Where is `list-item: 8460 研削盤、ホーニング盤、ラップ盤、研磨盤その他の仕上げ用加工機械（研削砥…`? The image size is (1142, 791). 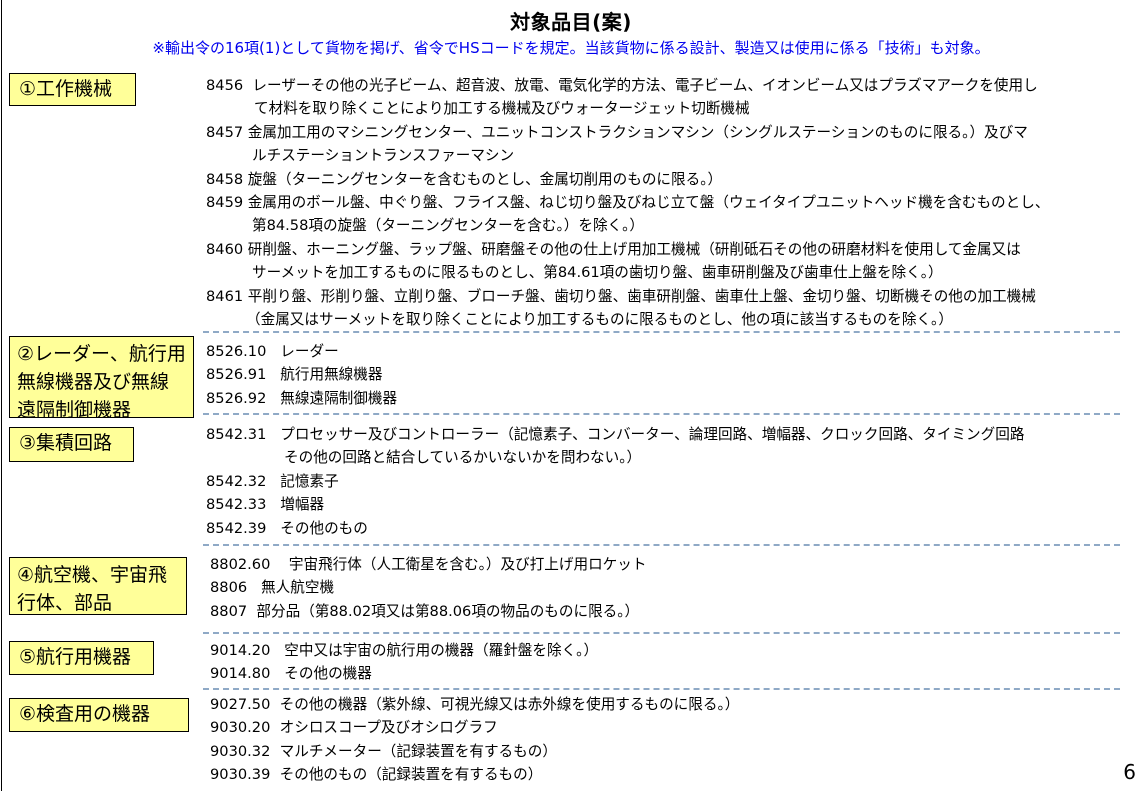 list-item: 8460 研削盤、ホーニング盤、ラップ盤、研磨盤その他の仕上げ用加工機械（研削砥… is located at coordinates (627, 261).